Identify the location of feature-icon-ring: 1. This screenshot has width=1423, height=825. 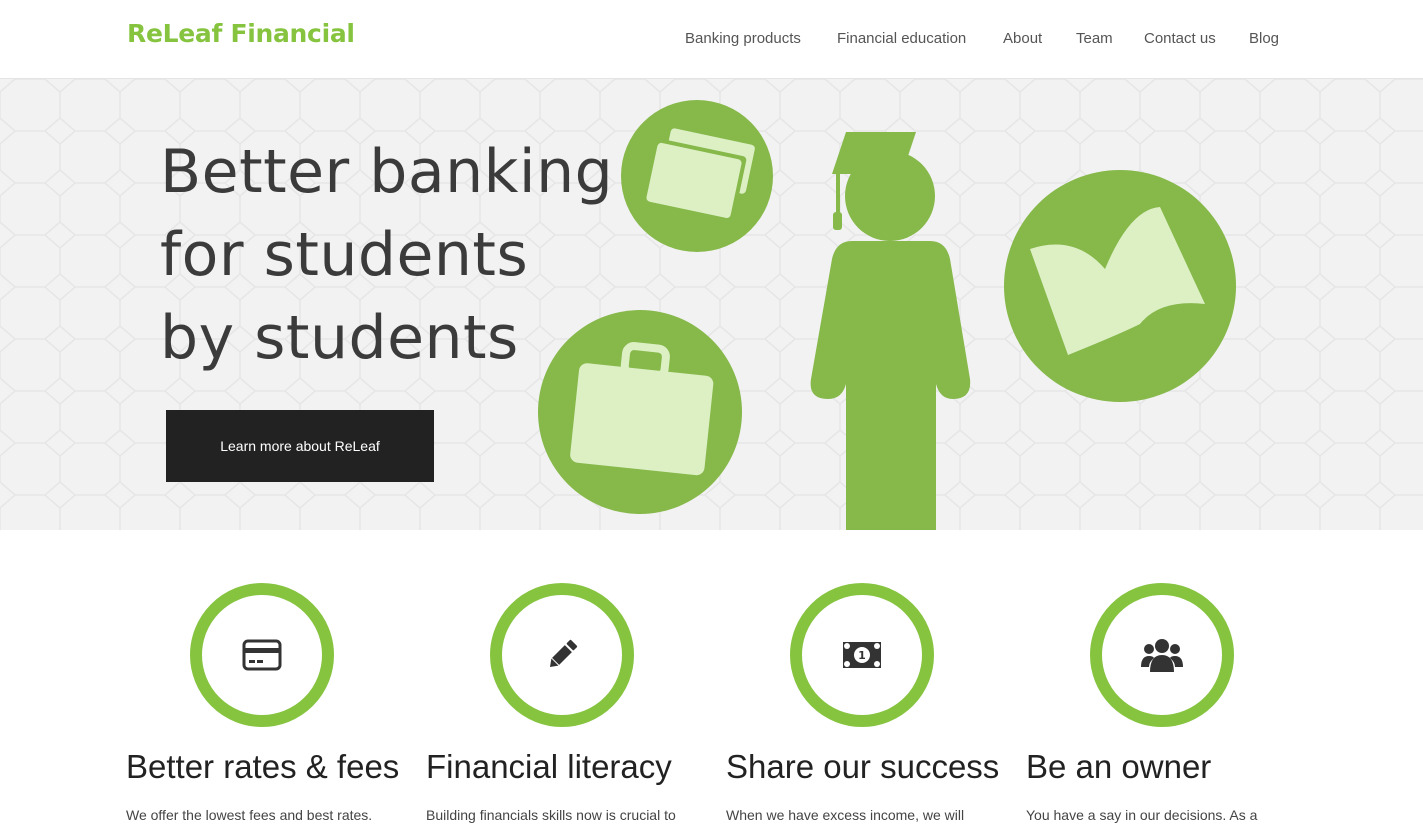
(862, 655).